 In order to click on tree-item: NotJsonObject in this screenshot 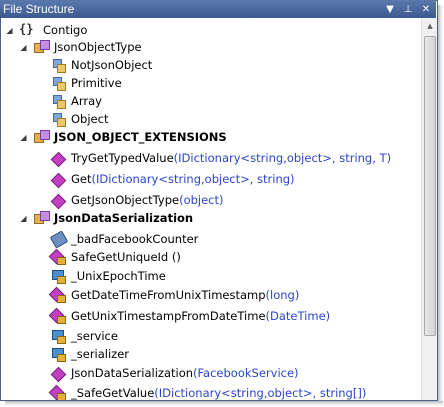, I will do `click(101, 65)`.